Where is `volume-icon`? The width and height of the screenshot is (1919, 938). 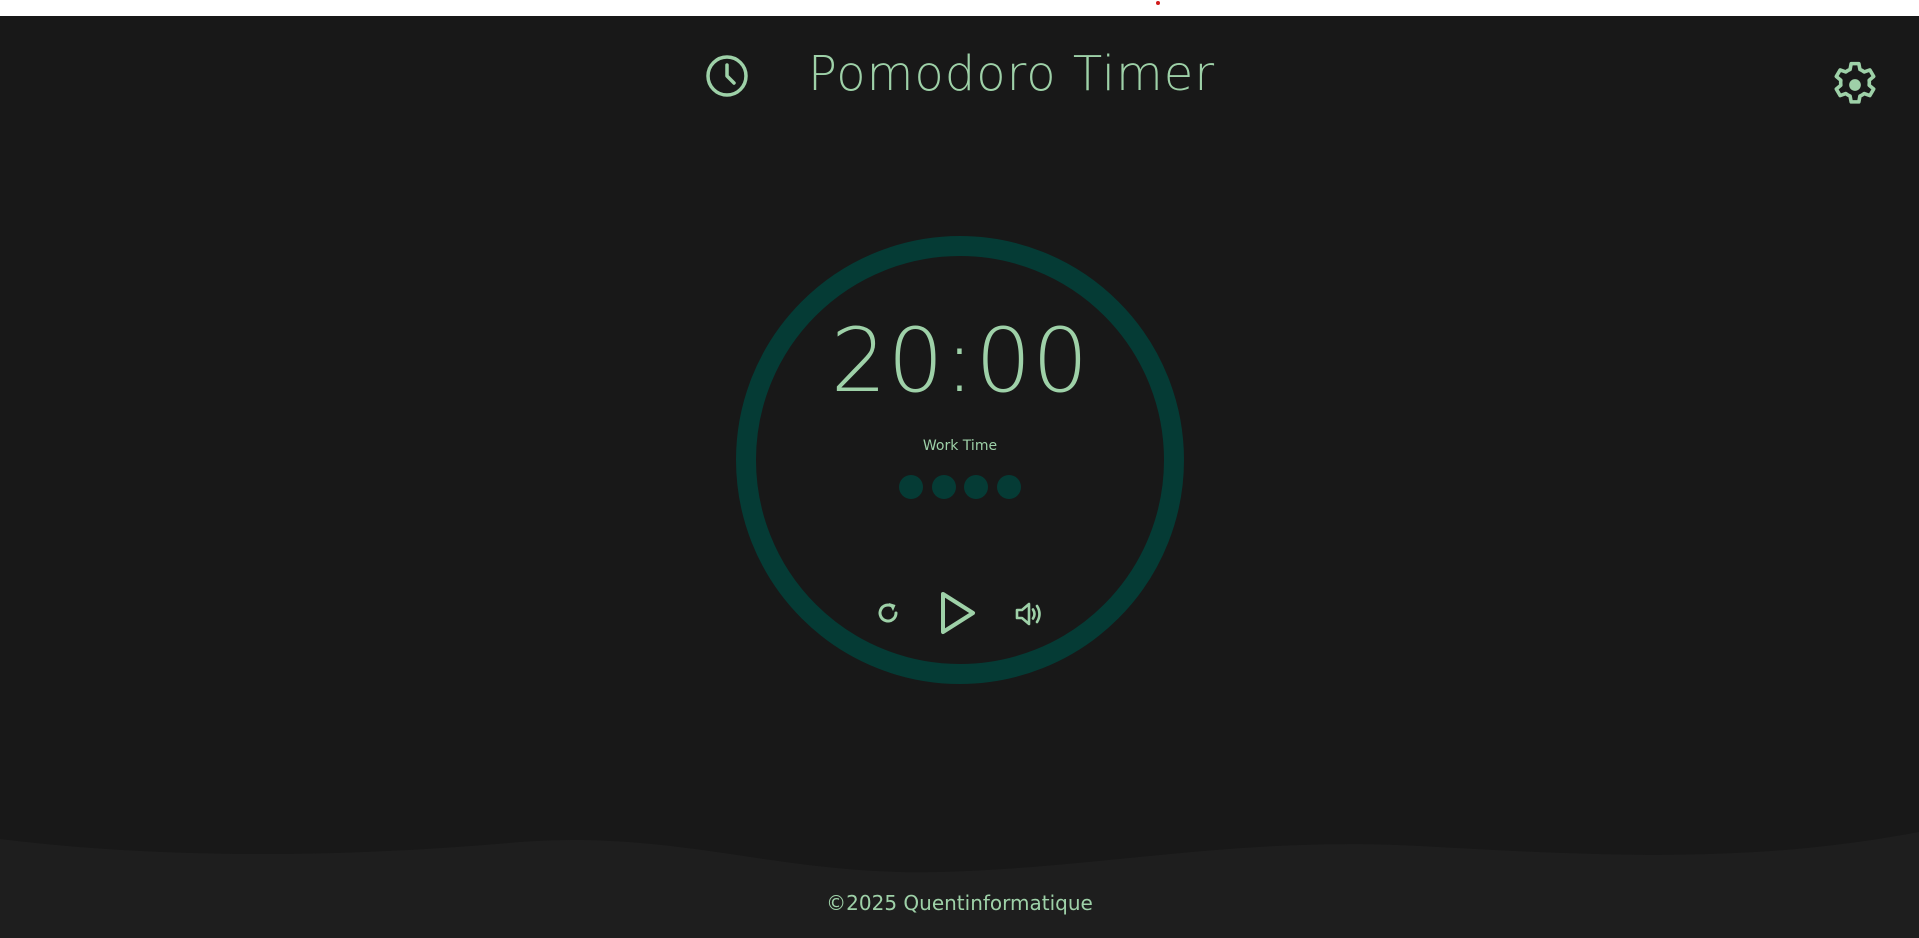 volume-icon is located at coordinates (1028, 614).